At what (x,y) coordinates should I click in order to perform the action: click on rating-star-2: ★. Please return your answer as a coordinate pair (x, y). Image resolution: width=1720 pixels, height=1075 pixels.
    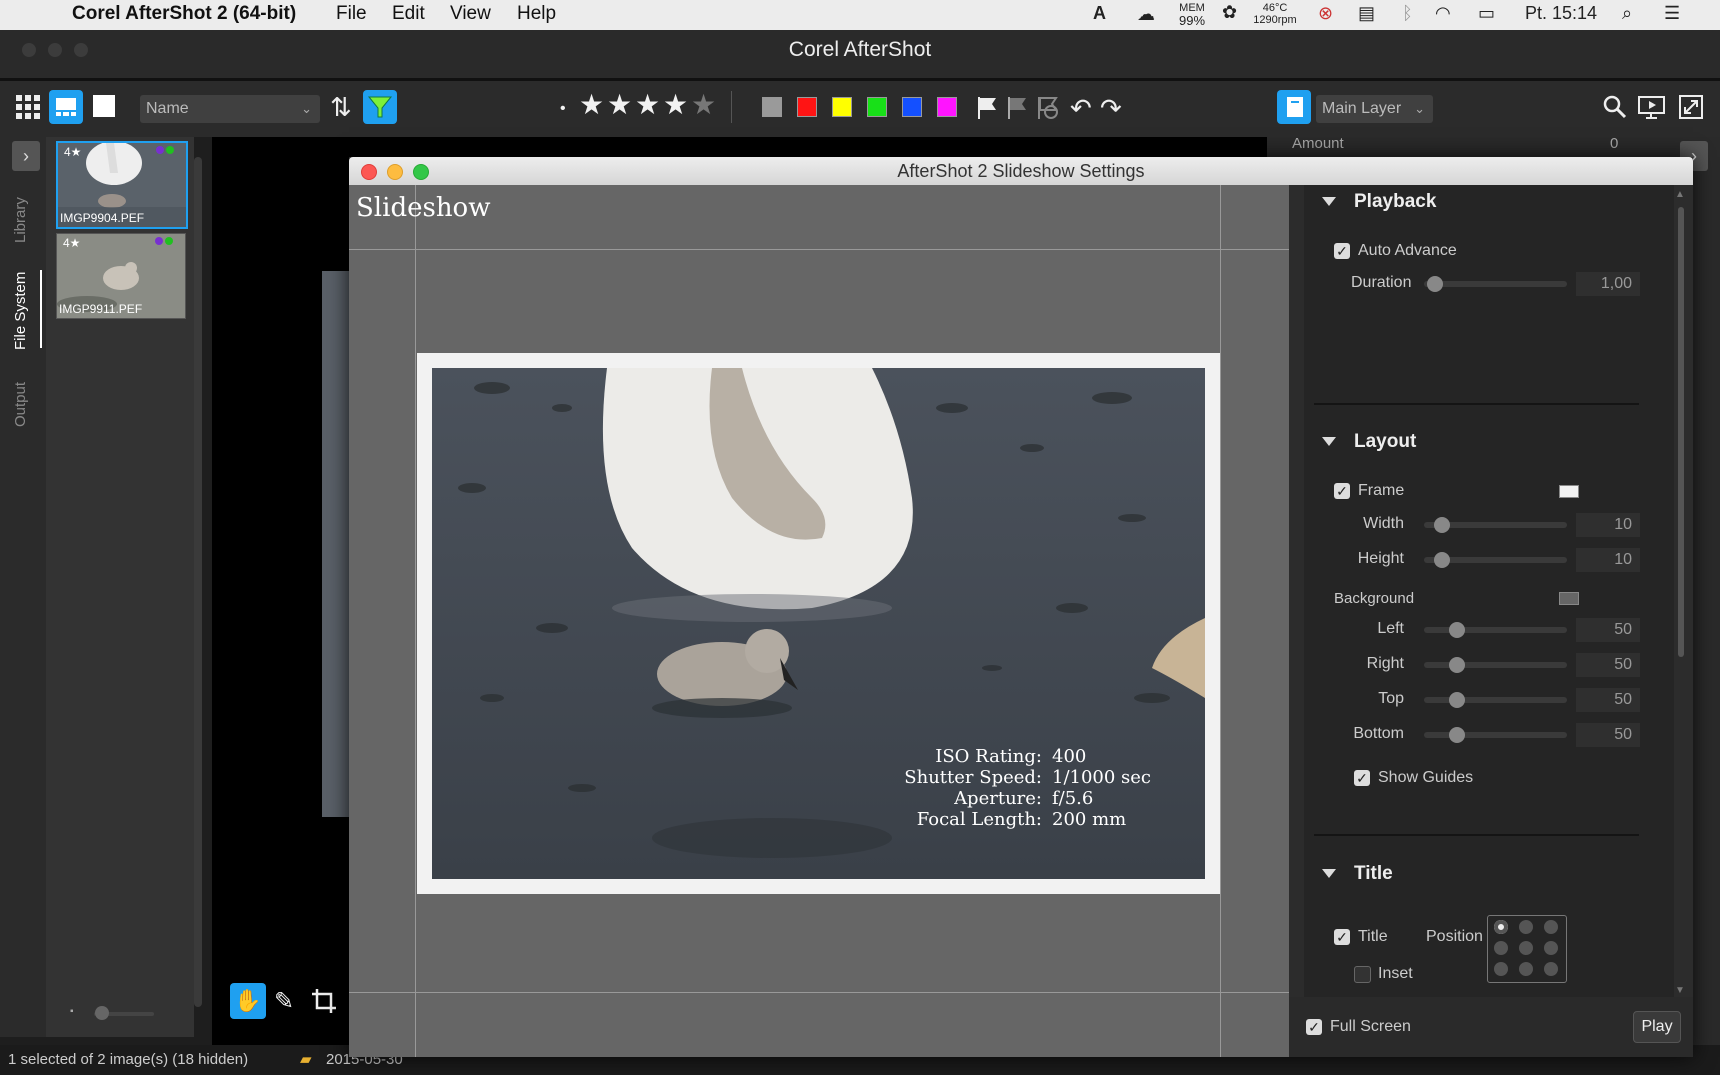
    Looking at the image, I should click on (619, 105).